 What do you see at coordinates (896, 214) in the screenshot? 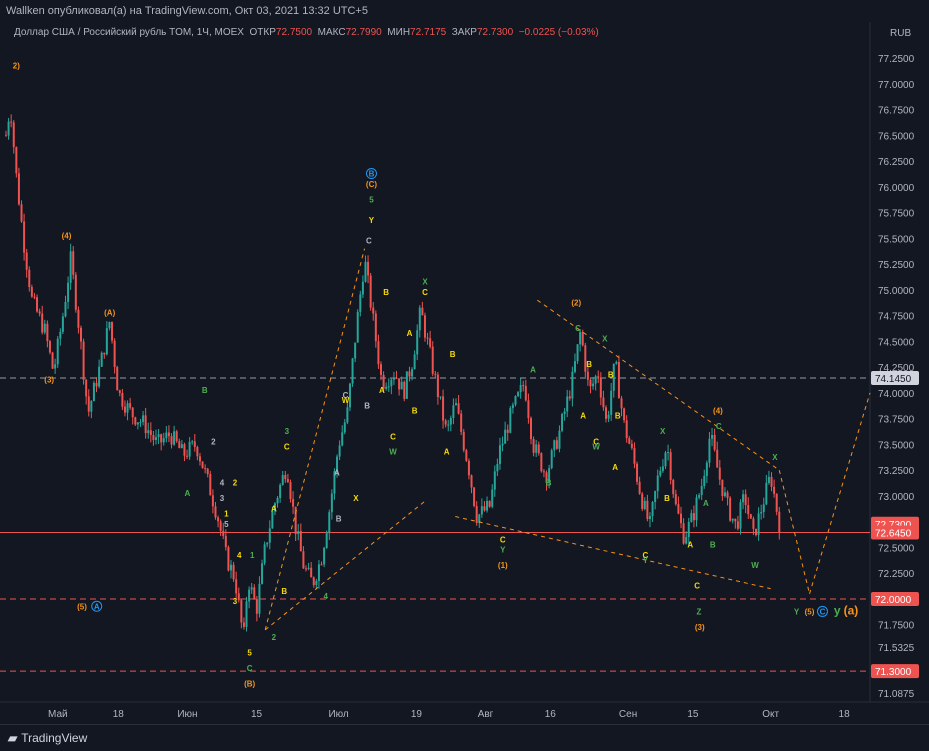
I see `y-tick-label: 75.7500` at bounding box center [896, 214].